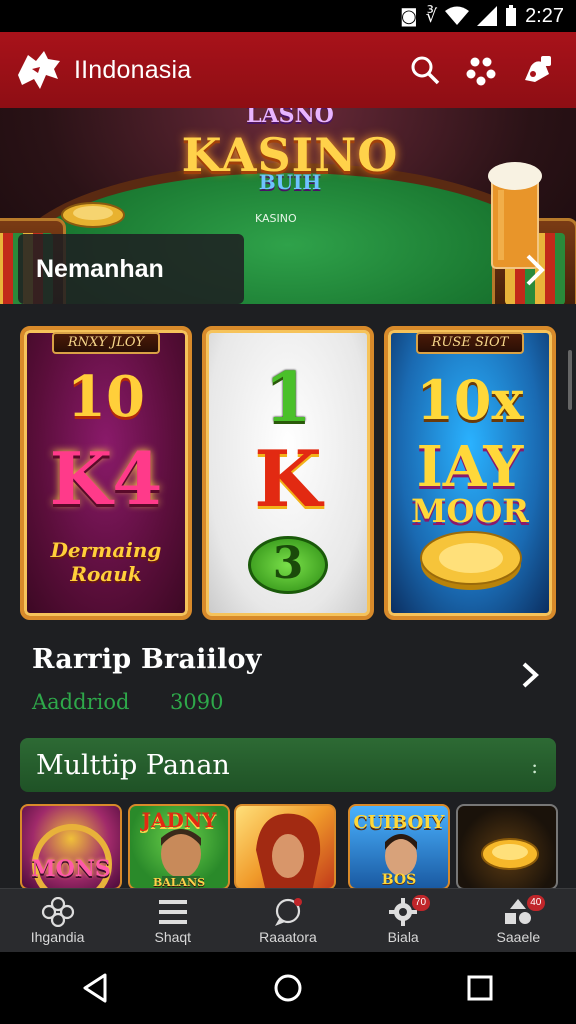 Image resolution: width=576 pixels, height=1024 pixels. I want to click on card-title-number: 10x, so click(470, 400).